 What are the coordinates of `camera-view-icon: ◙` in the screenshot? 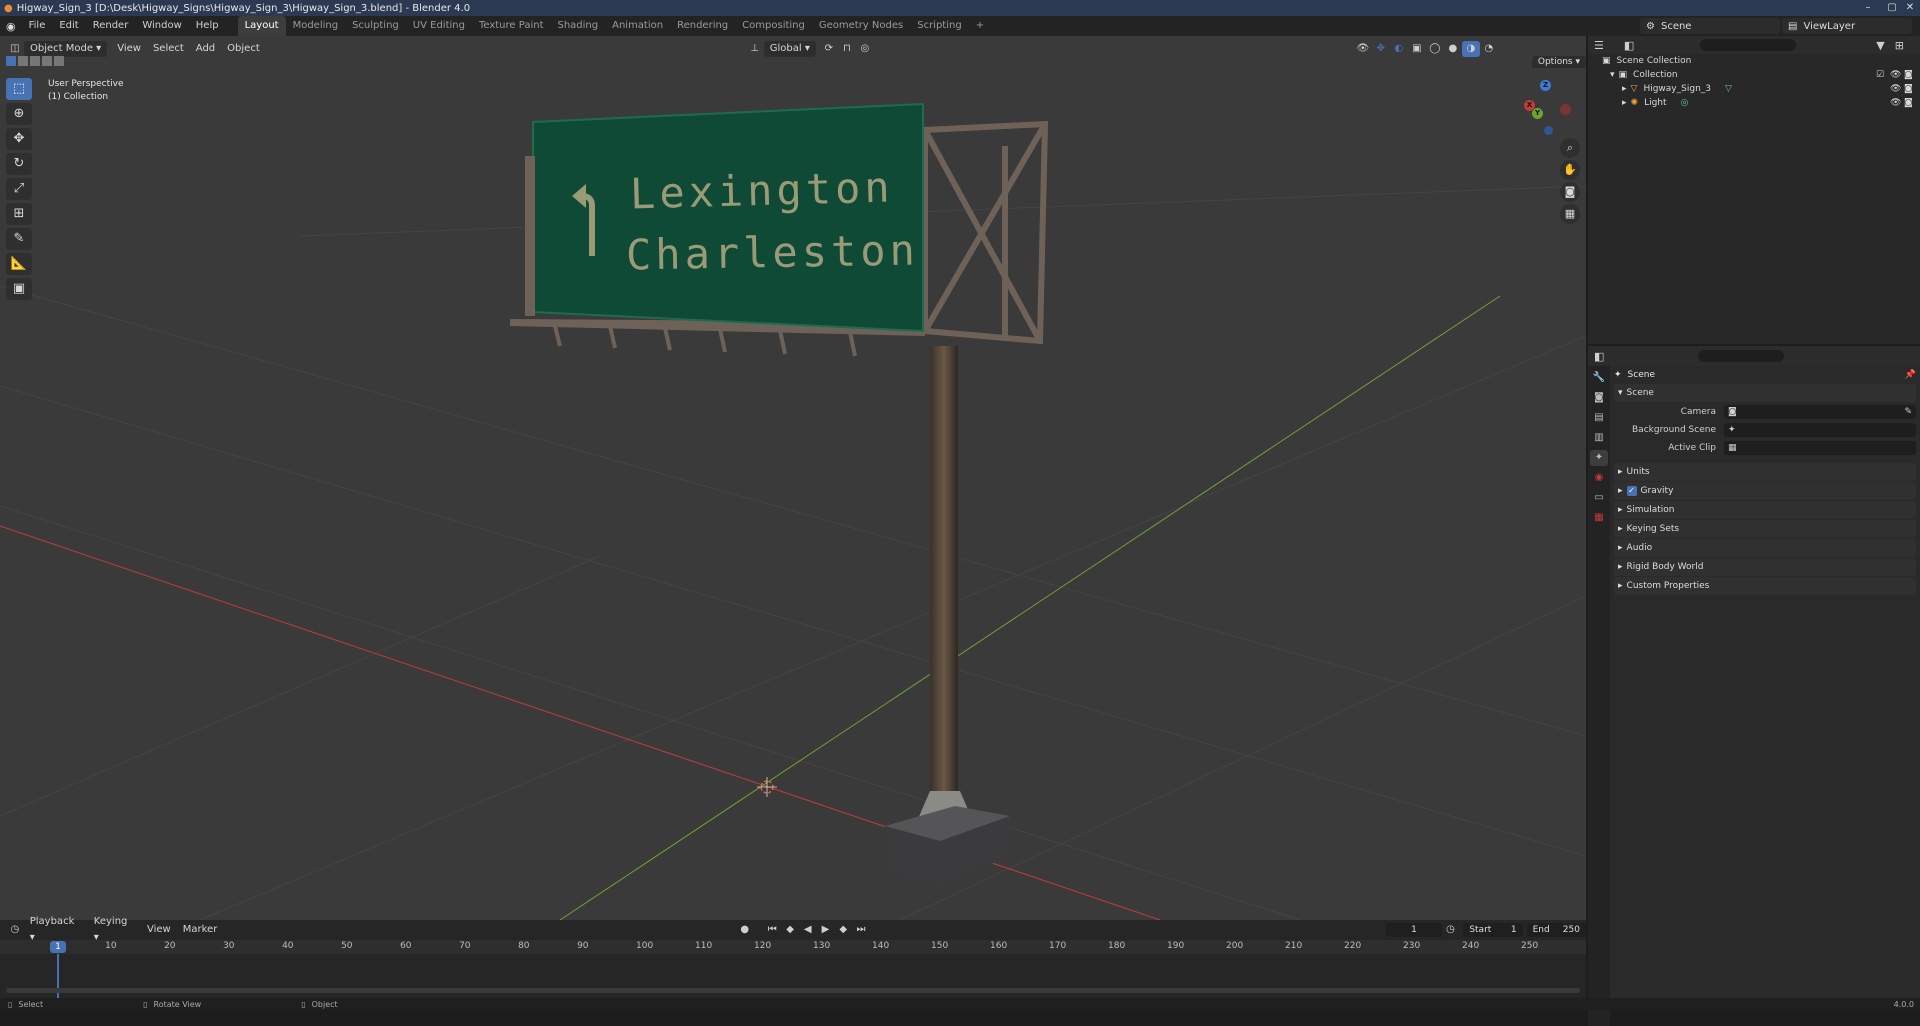 It's located at (1570, 192).